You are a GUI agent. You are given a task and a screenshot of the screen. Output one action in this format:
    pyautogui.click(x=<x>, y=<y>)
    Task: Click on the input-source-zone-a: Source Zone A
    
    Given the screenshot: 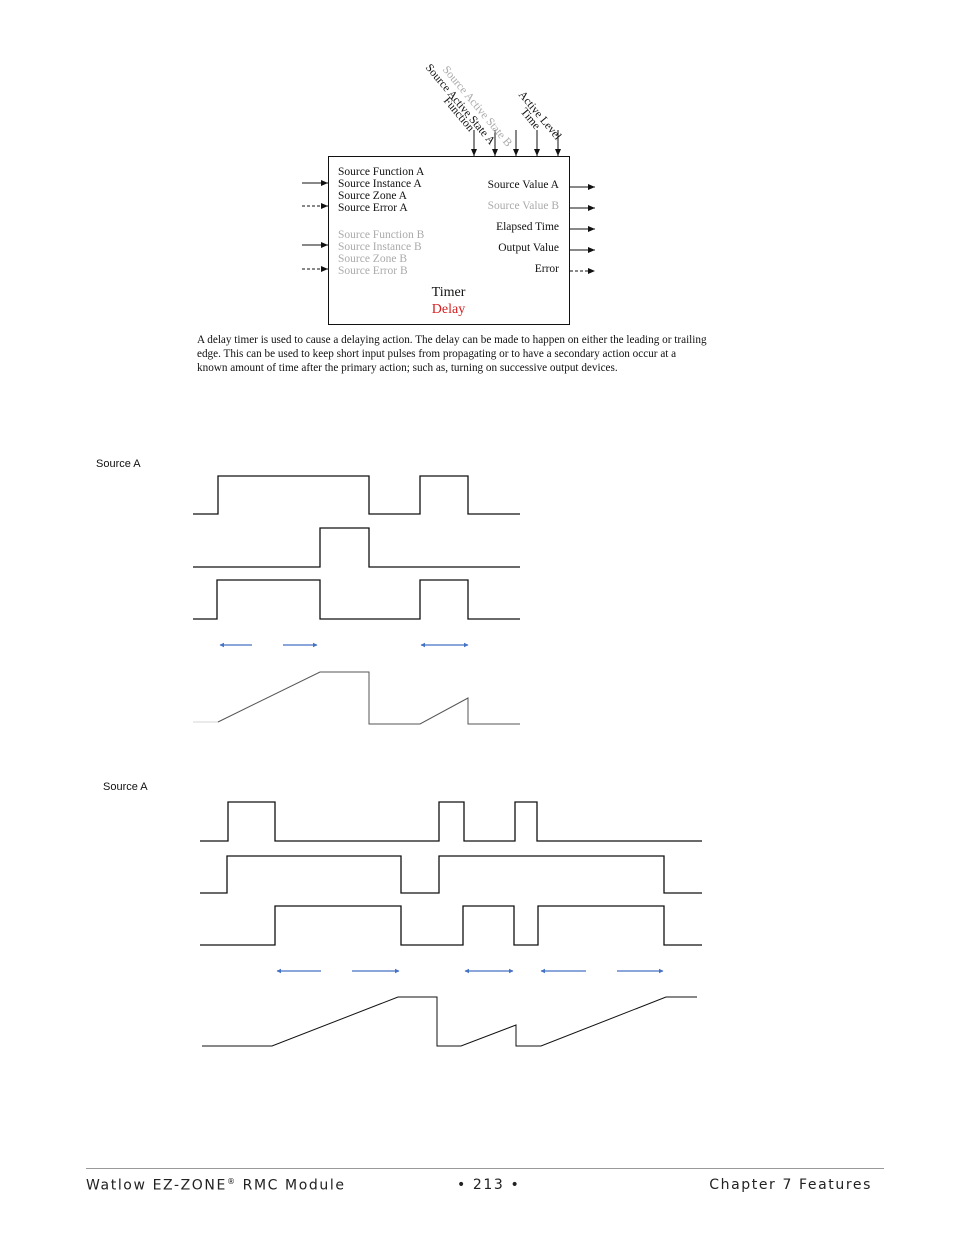 What is the action you would take?
    pyautogui.click(x=372, y=196)
    